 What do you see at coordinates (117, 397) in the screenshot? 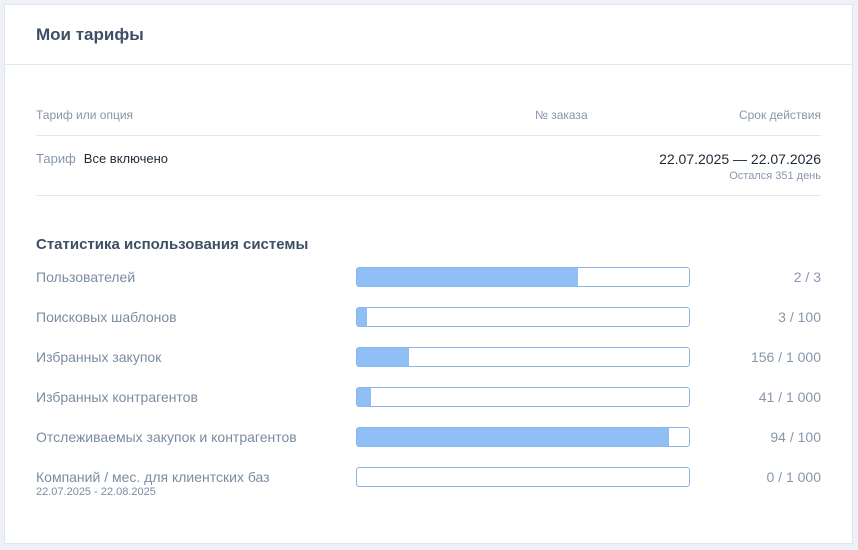
I see `stat-label: Избранных контрагентов` at bounding box center [117, 397].